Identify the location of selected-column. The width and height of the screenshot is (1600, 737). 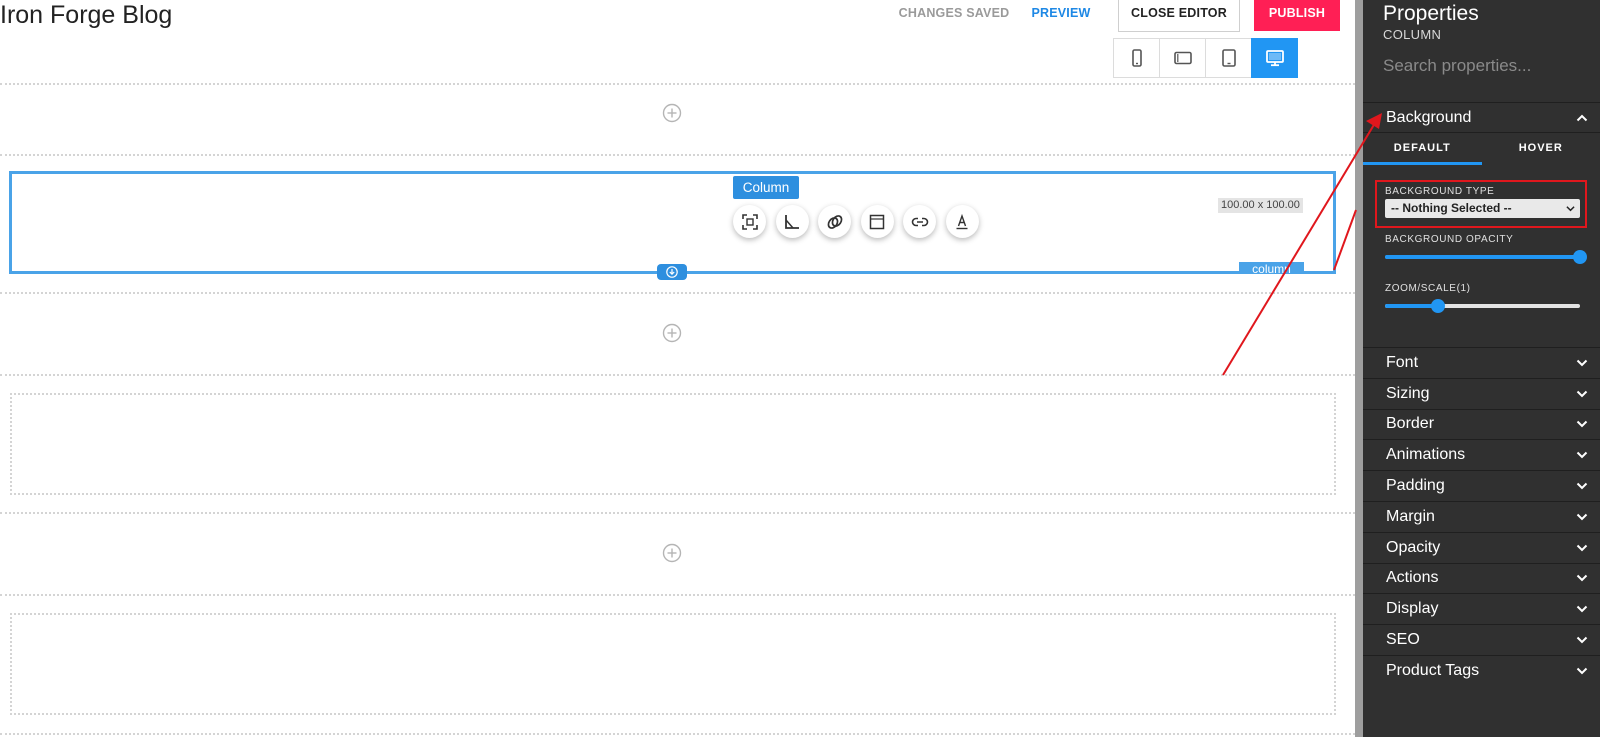
(672, 222).